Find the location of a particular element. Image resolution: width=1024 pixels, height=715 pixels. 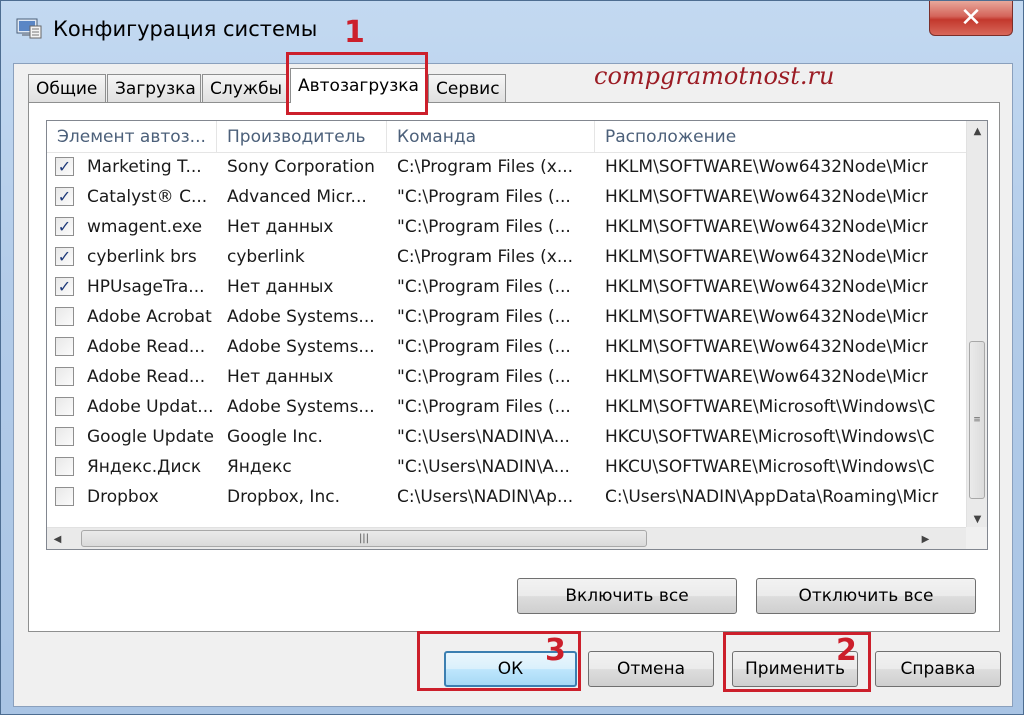

column-header-command: Команда is located at coordinates (491, 136).